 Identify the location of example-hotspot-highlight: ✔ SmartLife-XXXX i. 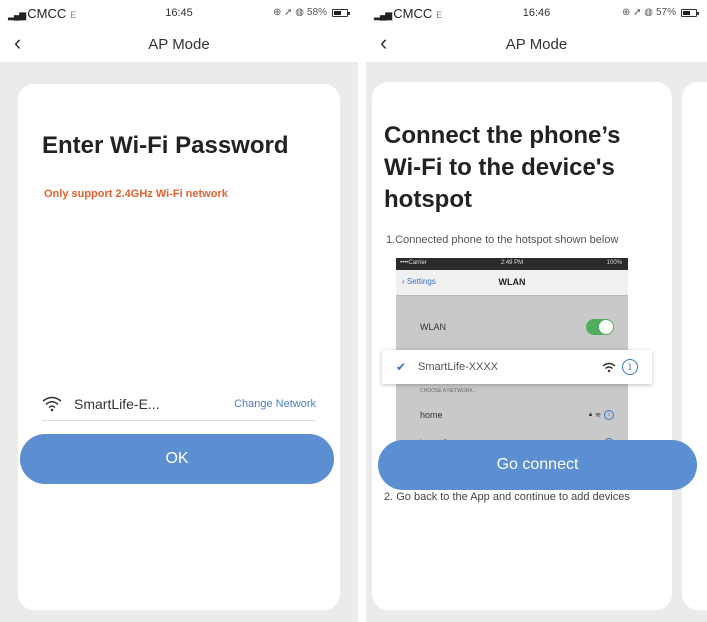
(517, 367).